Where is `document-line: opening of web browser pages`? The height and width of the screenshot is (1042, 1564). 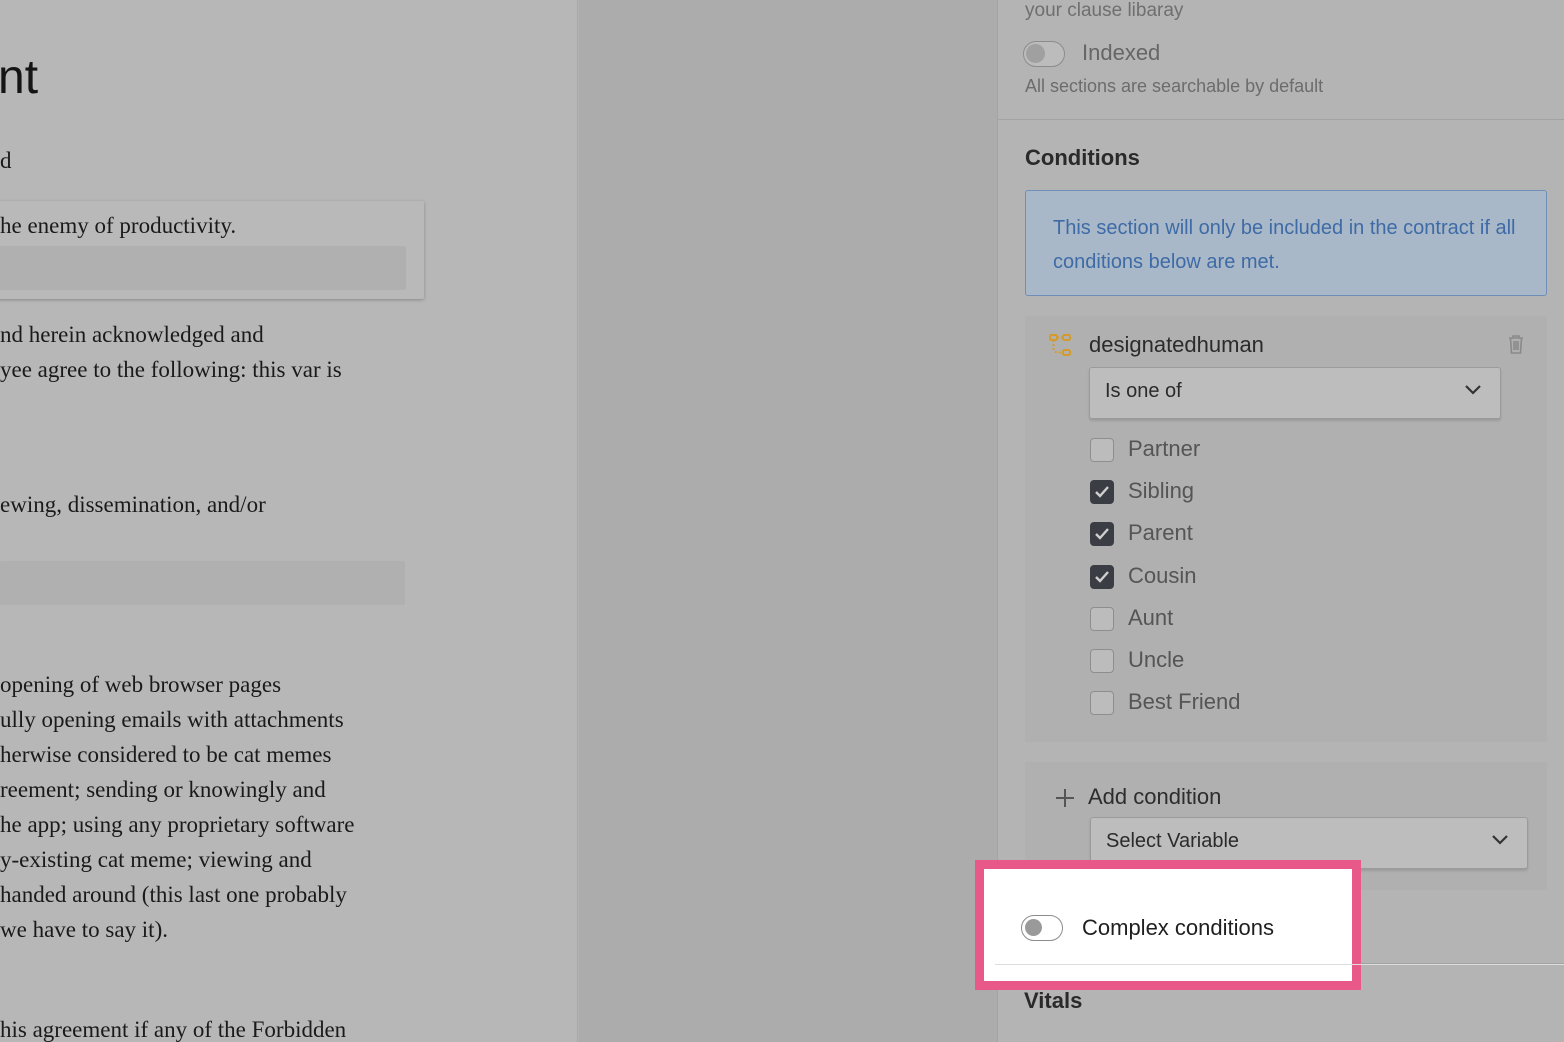 document-line: opening of web browser pages is located at coordinates (141, 684).